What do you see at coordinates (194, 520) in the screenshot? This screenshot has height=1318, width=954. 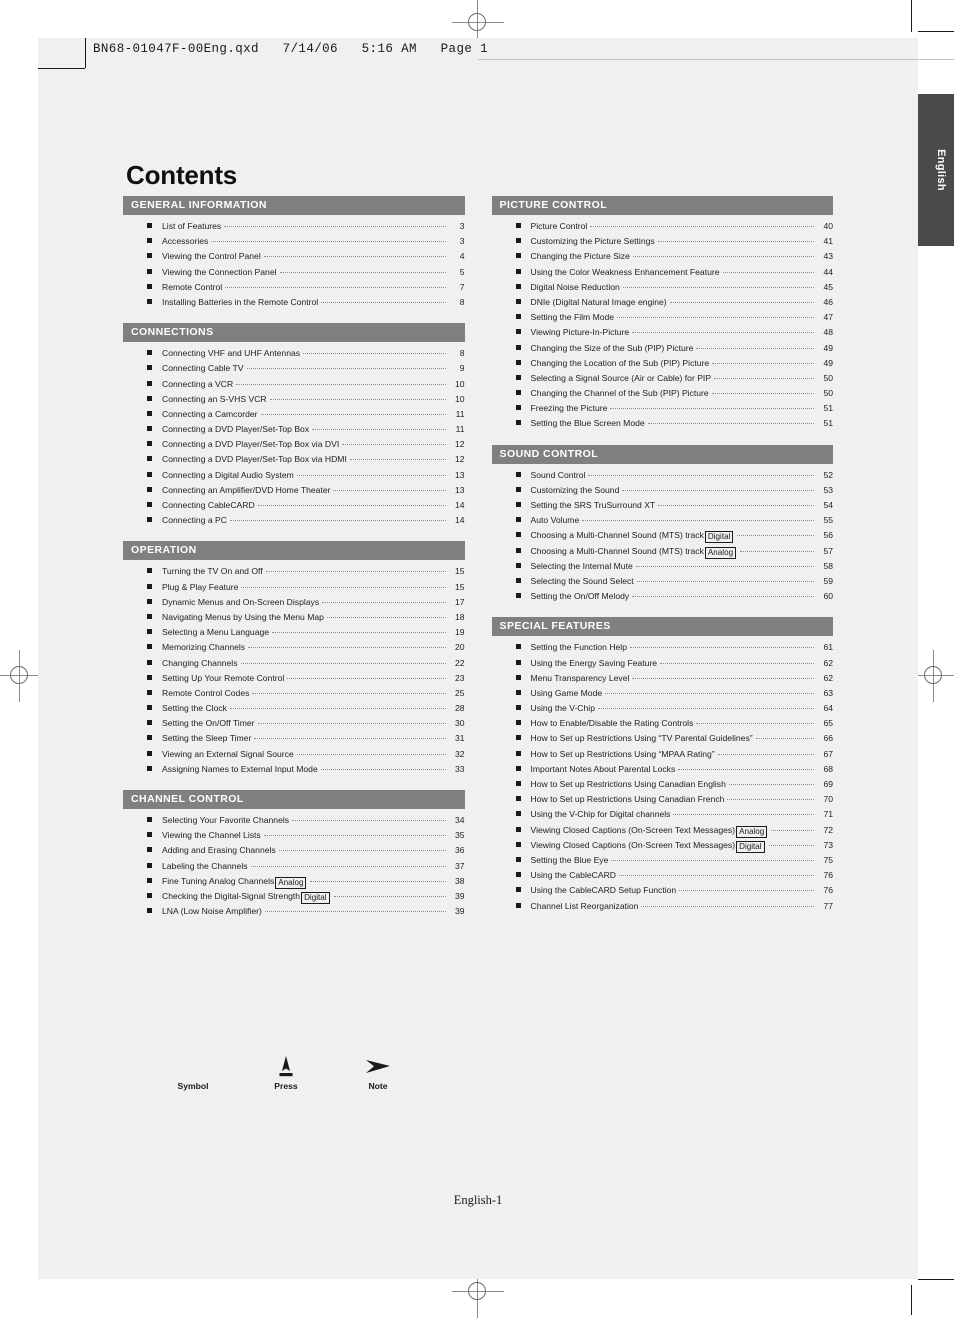 I see `toc-entry-label: Connecting a PC` at bounding box center [194, 520].